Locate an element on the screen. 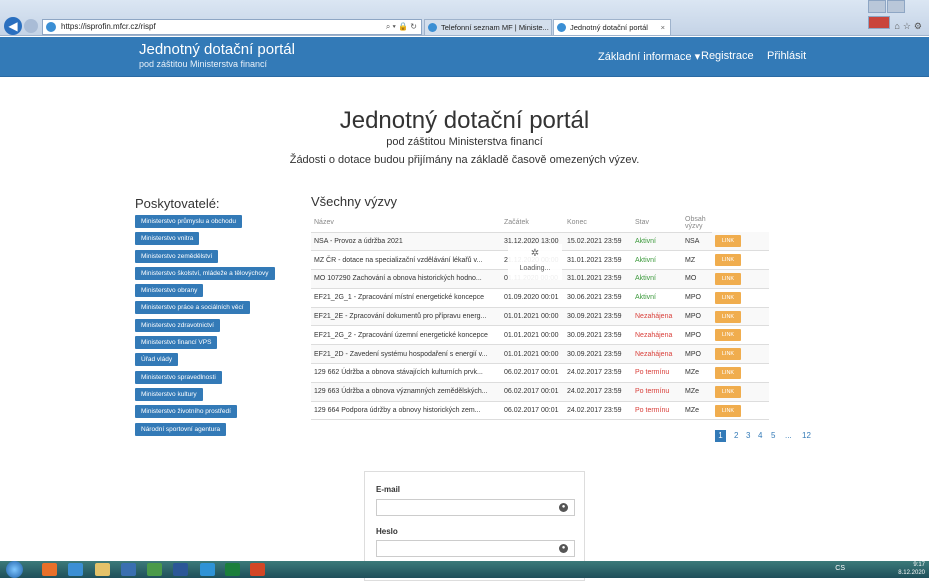  internet-explorer-icon is located at coordinates (75, 569).